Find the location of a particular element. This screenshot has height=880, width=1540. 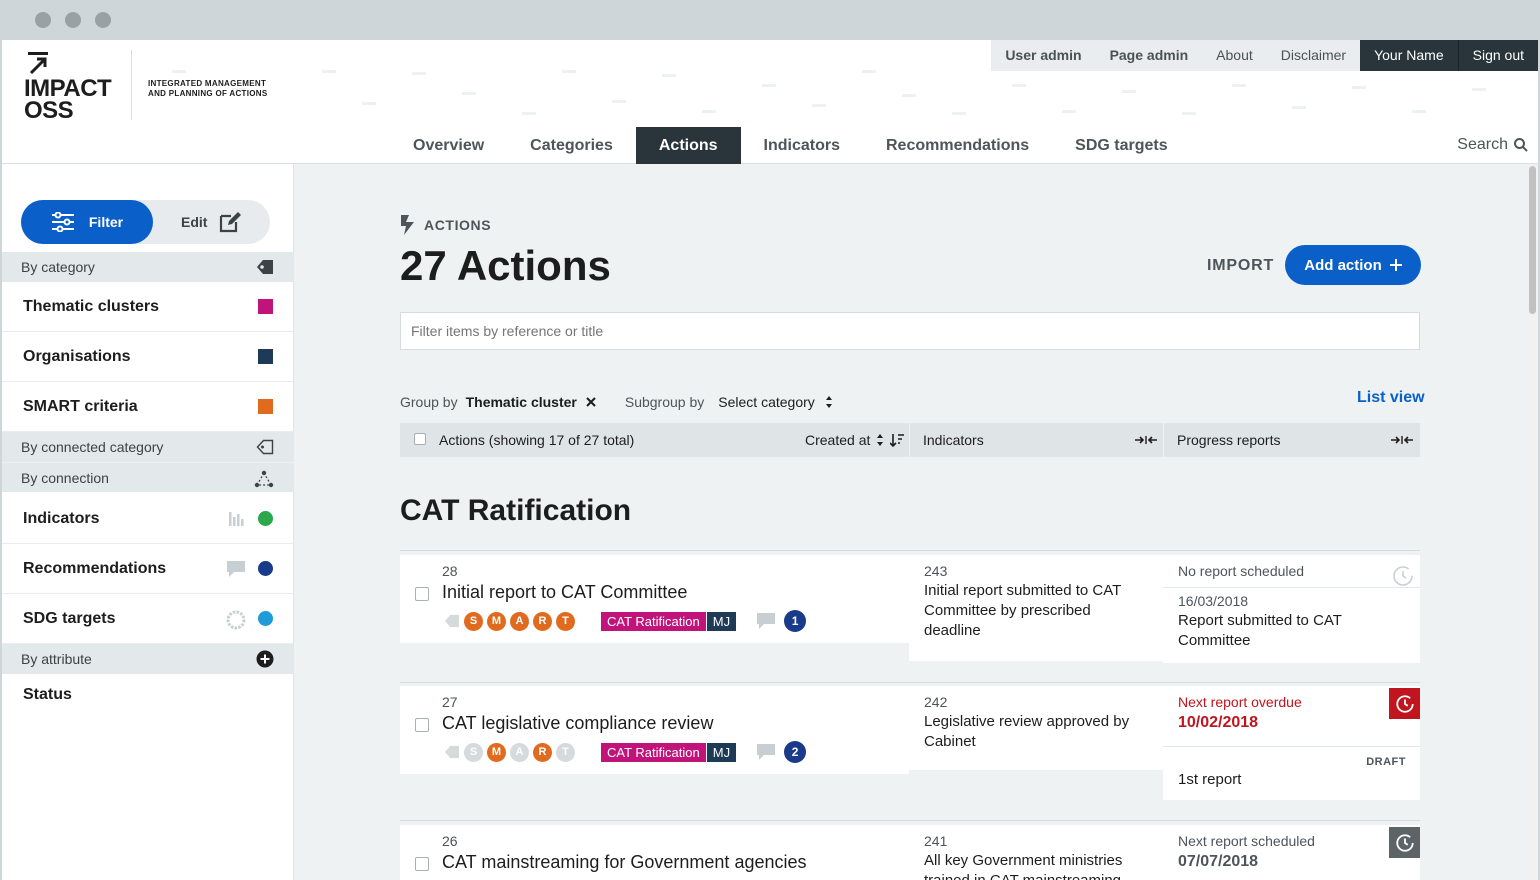

sign-out-link: Sign out is located at coordinates (1497, 55).